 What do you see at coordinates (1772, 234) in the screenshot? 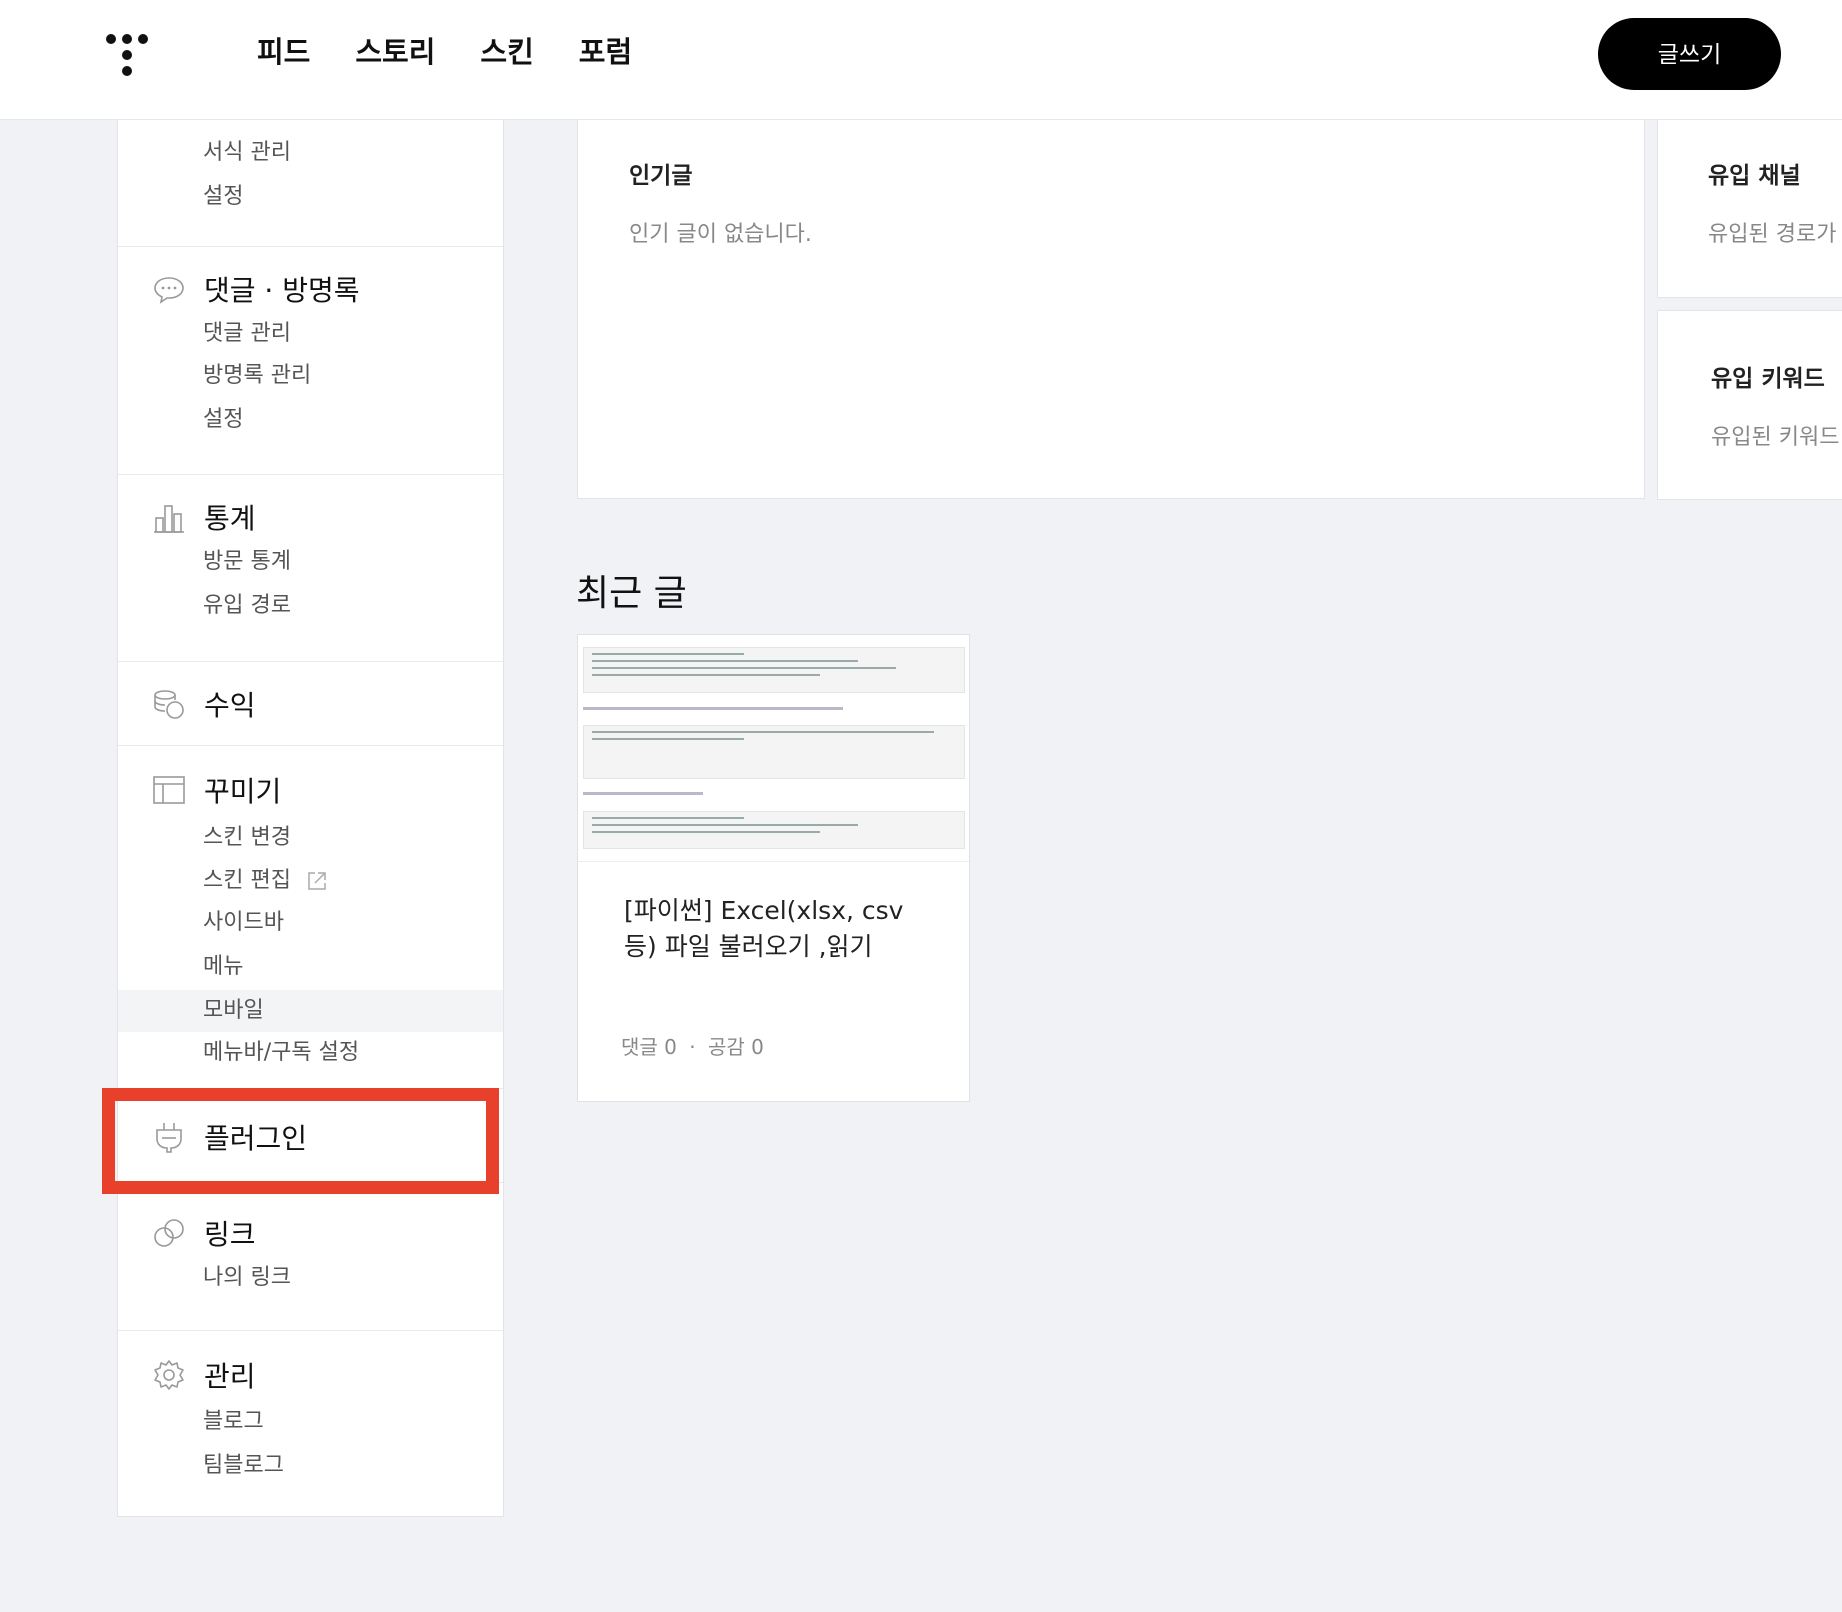
I see `inflow-channel-empty: 유입된 경로가` at bounding box center [1772, 234].